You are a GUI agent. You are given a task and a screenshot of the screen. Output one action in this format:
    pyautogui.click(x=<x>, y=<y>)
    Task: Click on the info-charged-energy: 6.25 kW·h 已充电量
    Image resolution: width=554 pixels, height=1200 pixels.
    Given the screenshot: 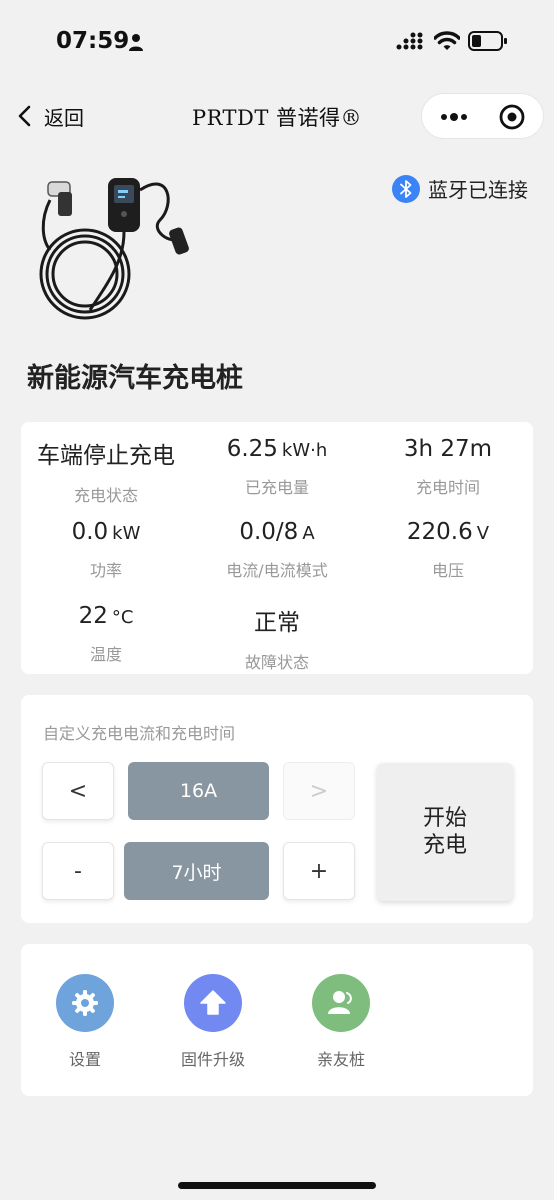 What is the action you would take?
    pyautogui.click(x=277, y=467)
    